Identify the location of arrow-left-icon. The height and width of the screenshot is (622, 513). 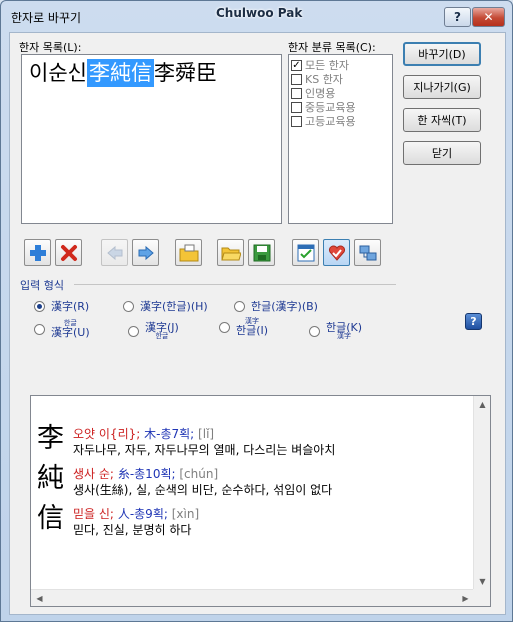
(114, 252).